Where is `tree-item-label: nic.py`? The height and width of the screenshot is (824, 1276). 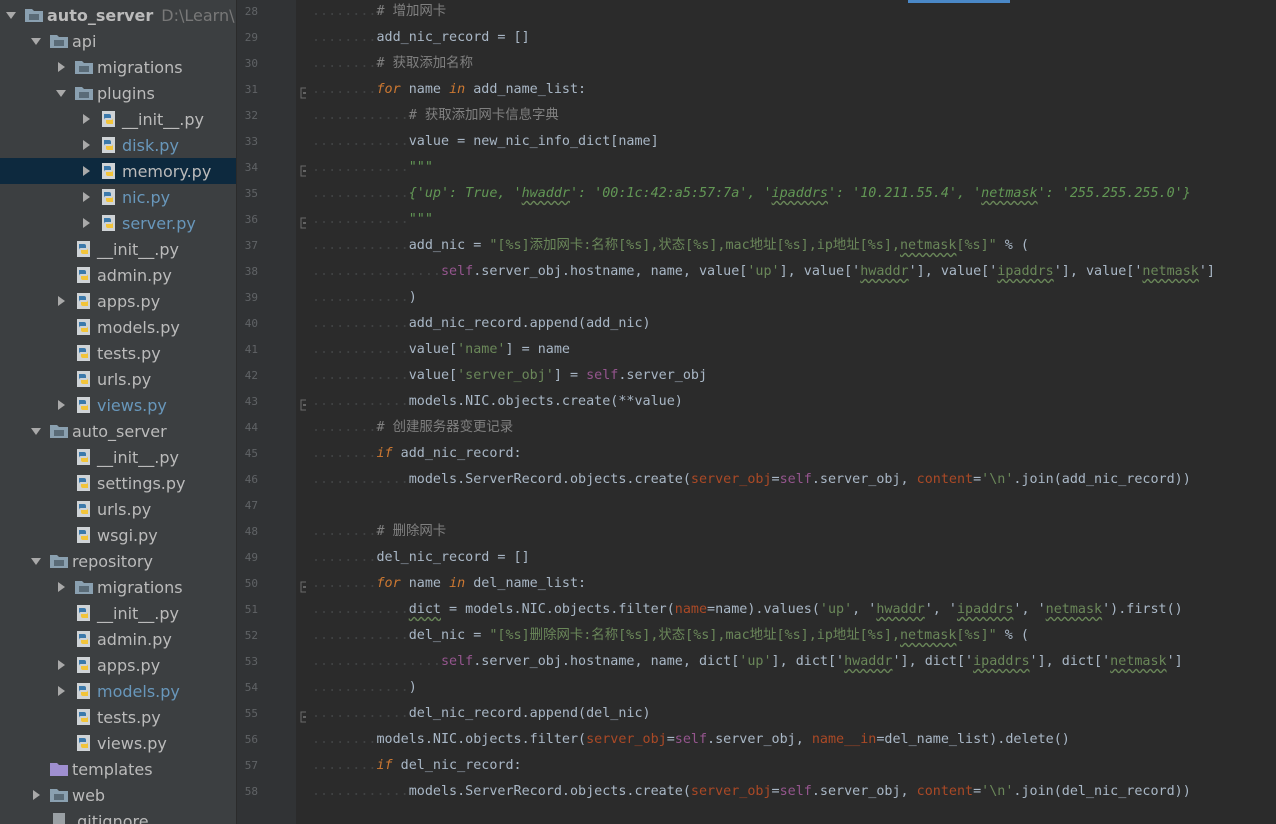 tree-item-label: nic.py is located at coordinates (146, 197).